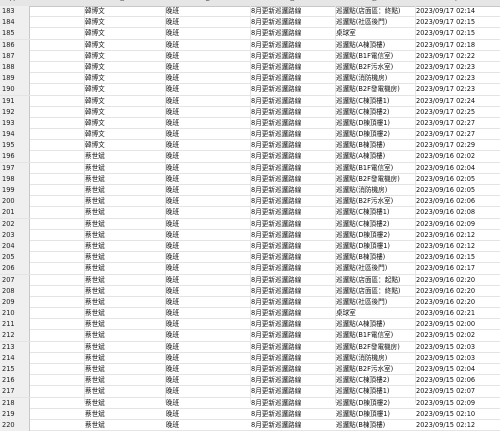 The height and width of the screenshot is (431, 500). I want to click on timestamp-cell: 2023/09/17 02:27, so click(458, 134).